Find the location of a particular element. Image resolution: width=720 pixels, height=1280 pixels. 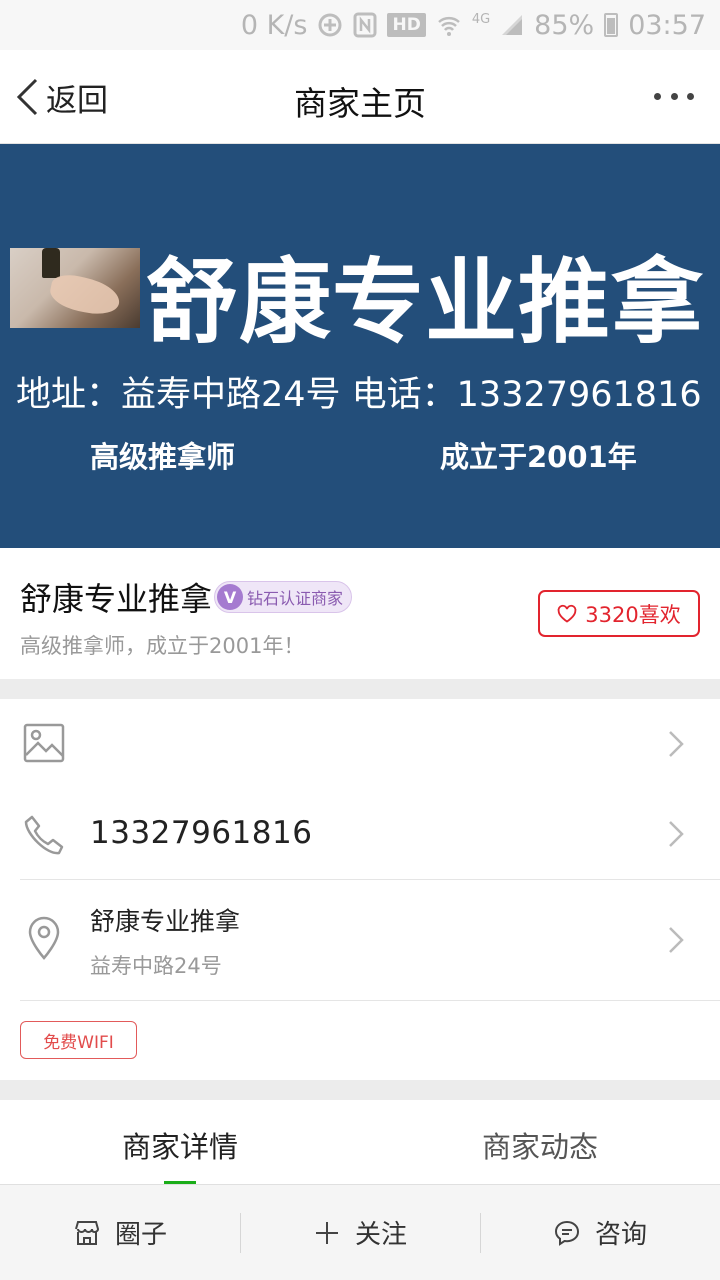

image-icon is located at coordinates (44, 743).